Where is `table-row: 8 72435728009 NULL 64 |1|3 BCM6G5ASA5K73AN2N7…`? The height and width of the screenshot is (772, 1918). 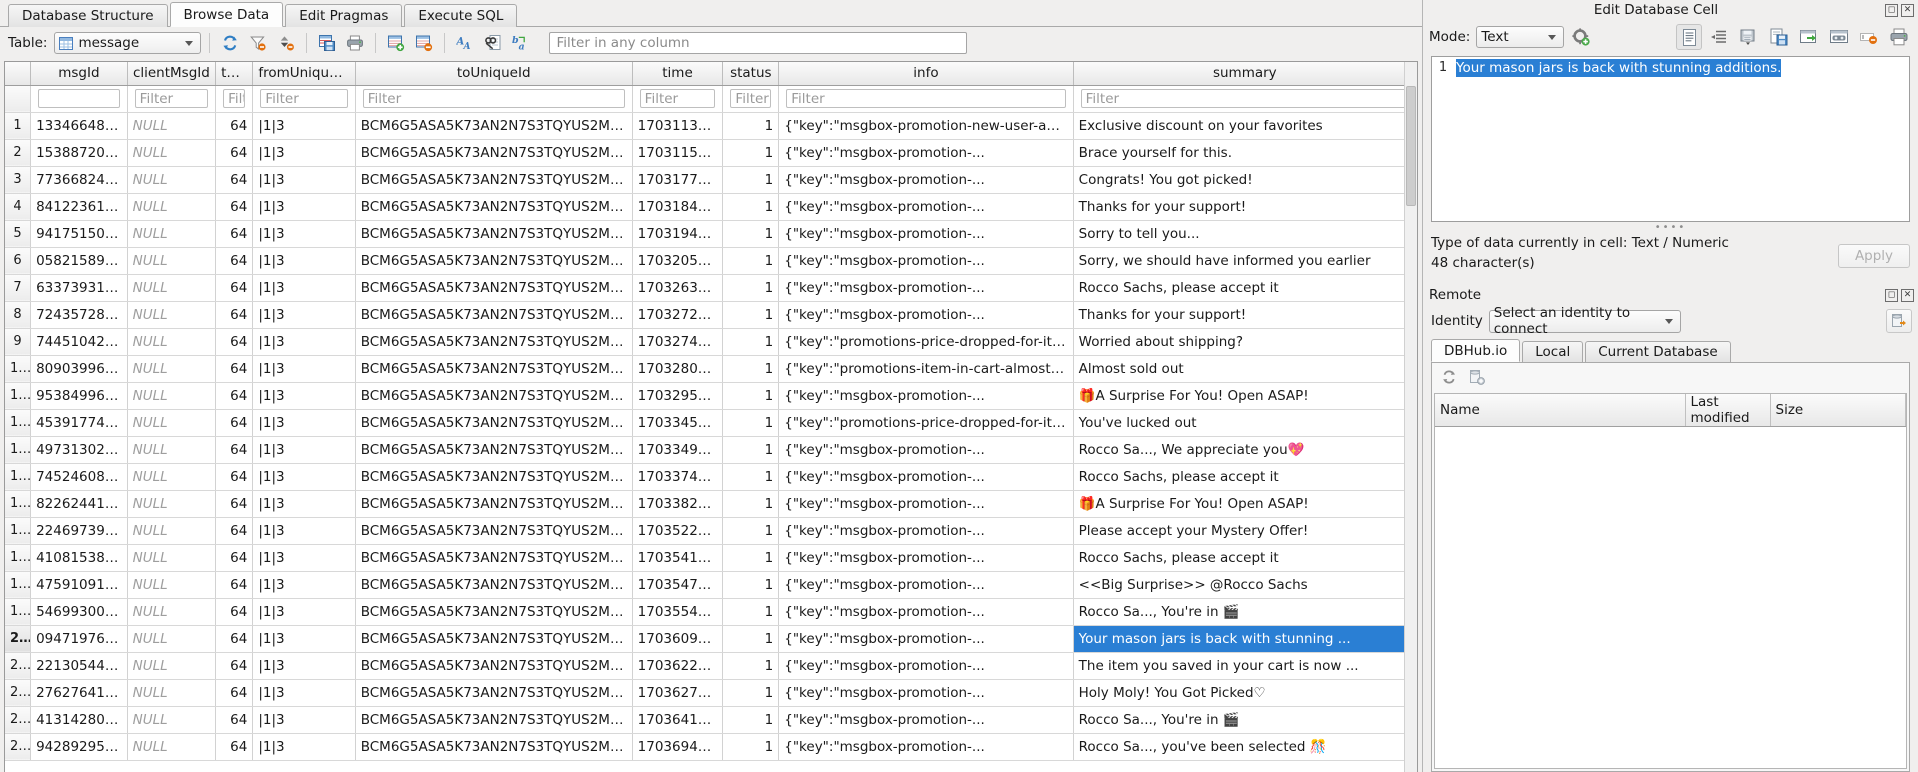
table-row: 8 72435728009 NULL 64 |1|3 BCM6G5ASA5K73AN2N7… is located at coordinates (711, 315).